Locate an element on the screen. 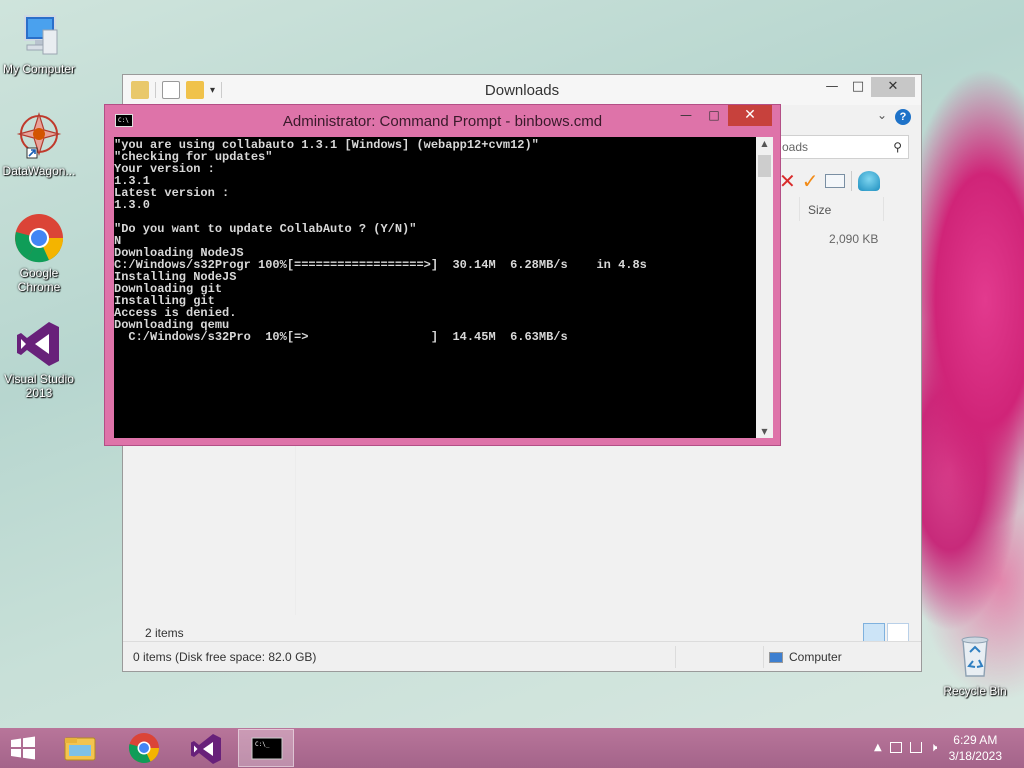 This screenshot has width=1024, height=768. taskbar-clock: 6:29 AM 3/18/2023 is located at coordinates (975, 748).